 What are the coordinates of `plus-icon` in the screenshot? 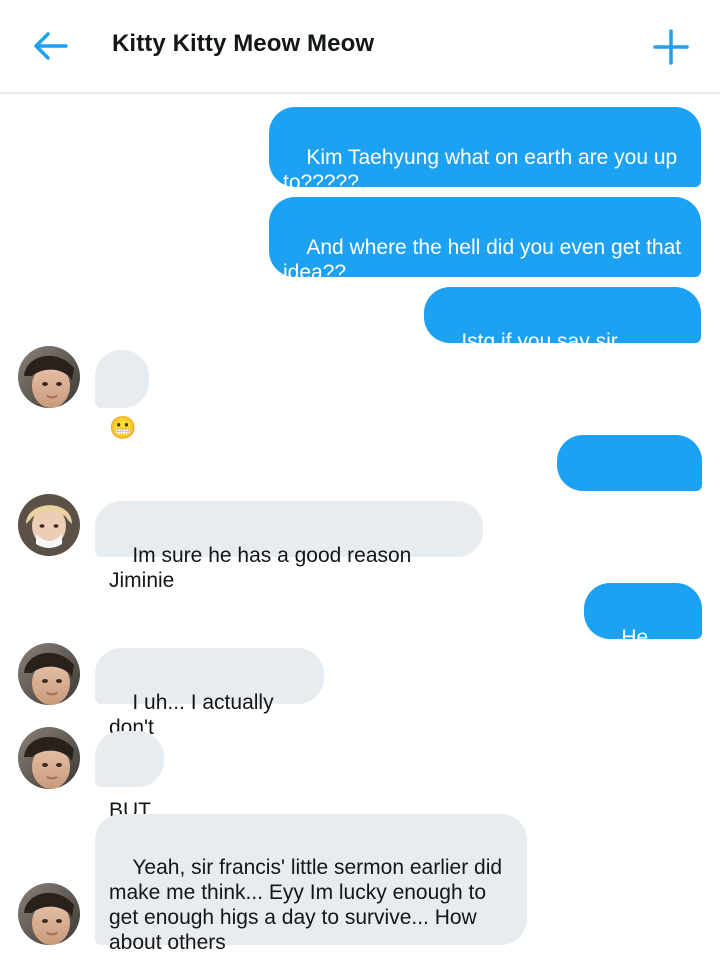 It's located at (671, 47).